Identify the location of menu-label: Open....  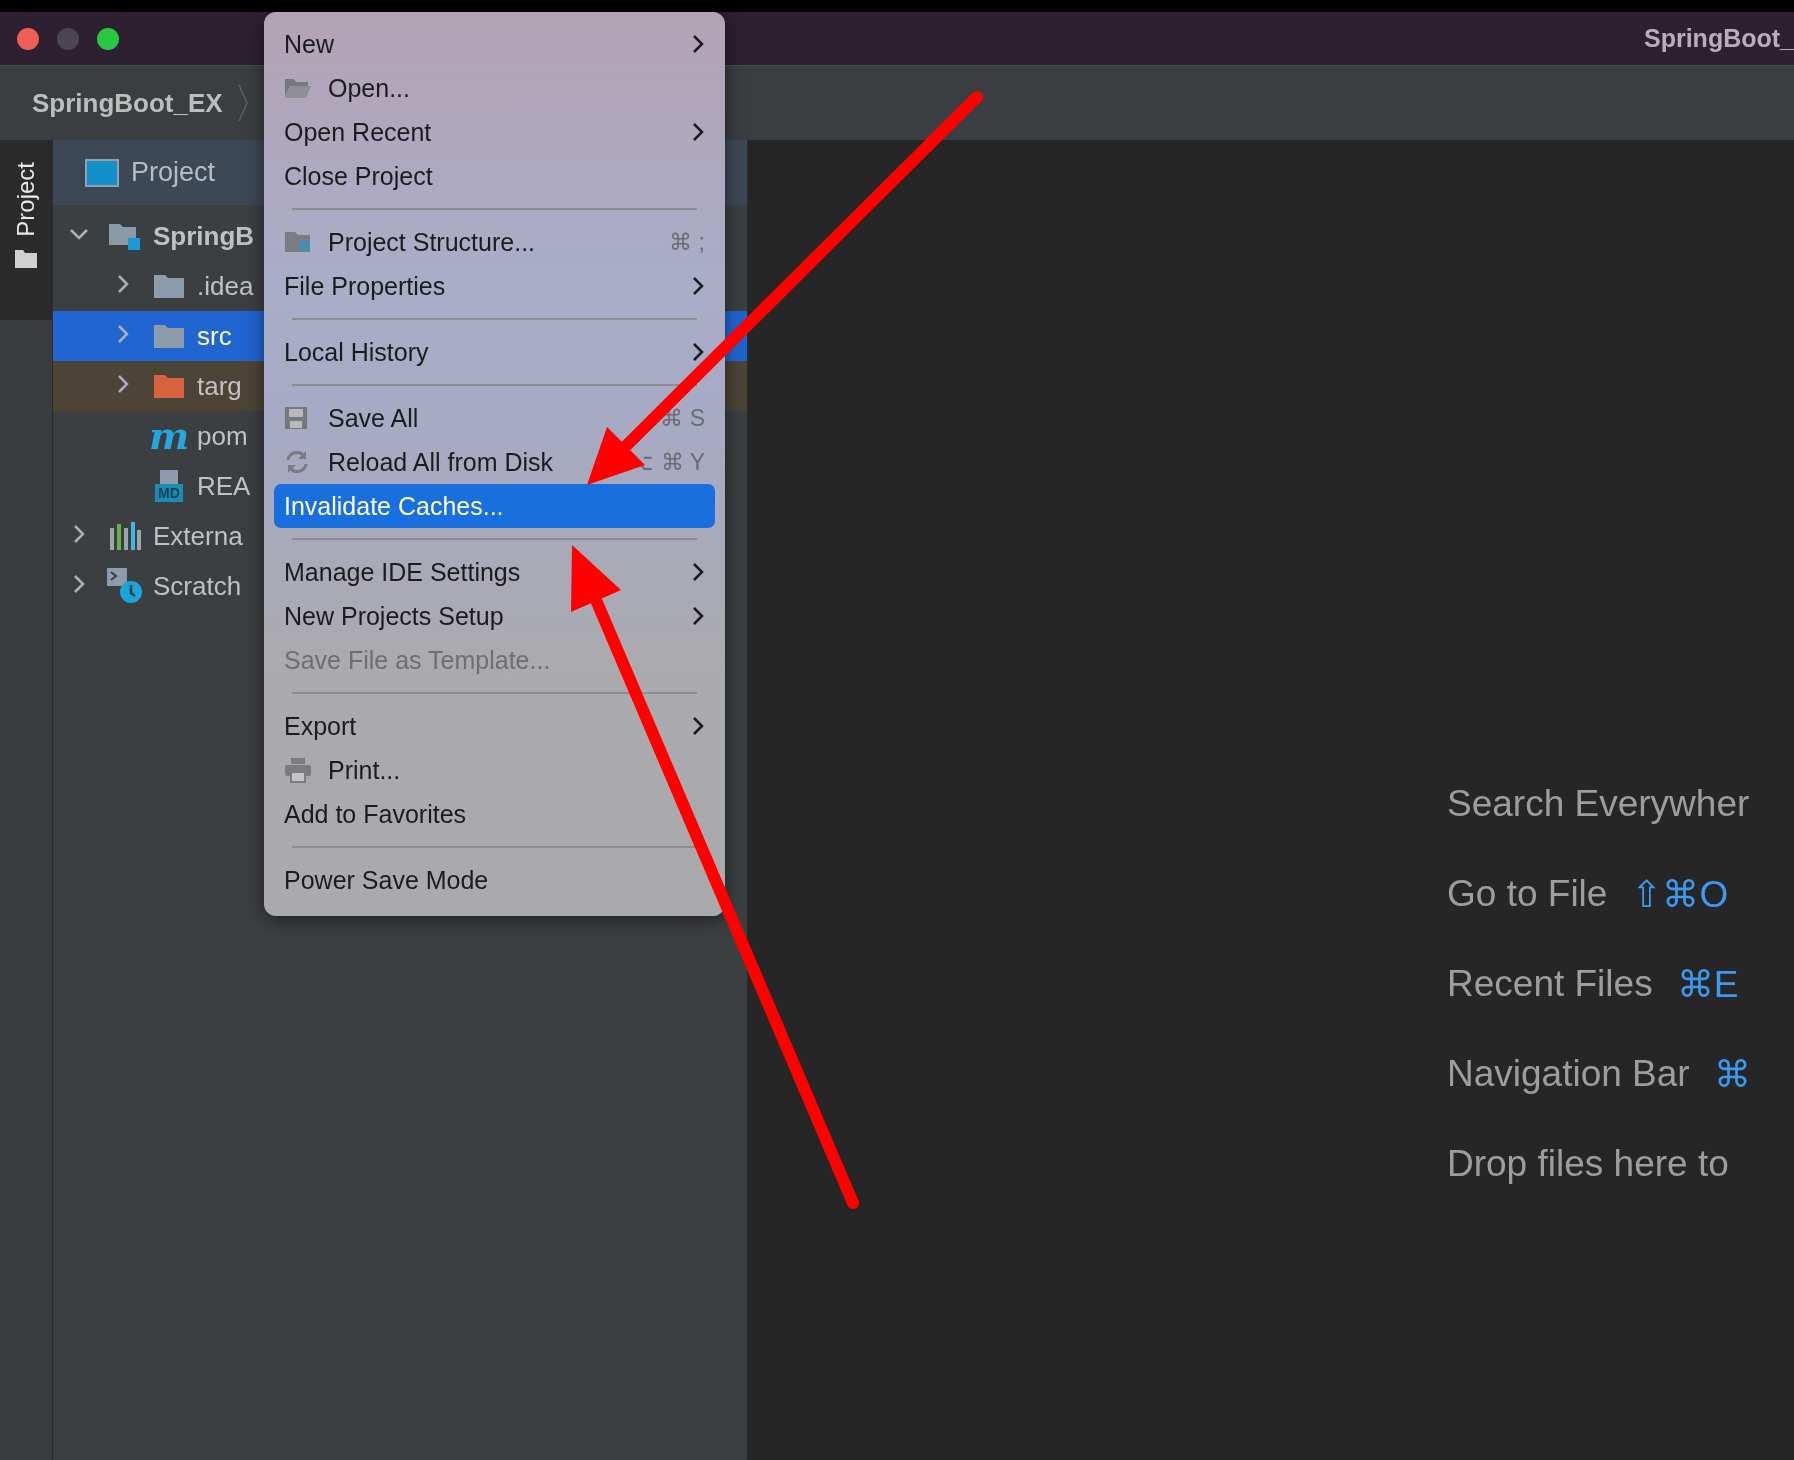
(369, 88).